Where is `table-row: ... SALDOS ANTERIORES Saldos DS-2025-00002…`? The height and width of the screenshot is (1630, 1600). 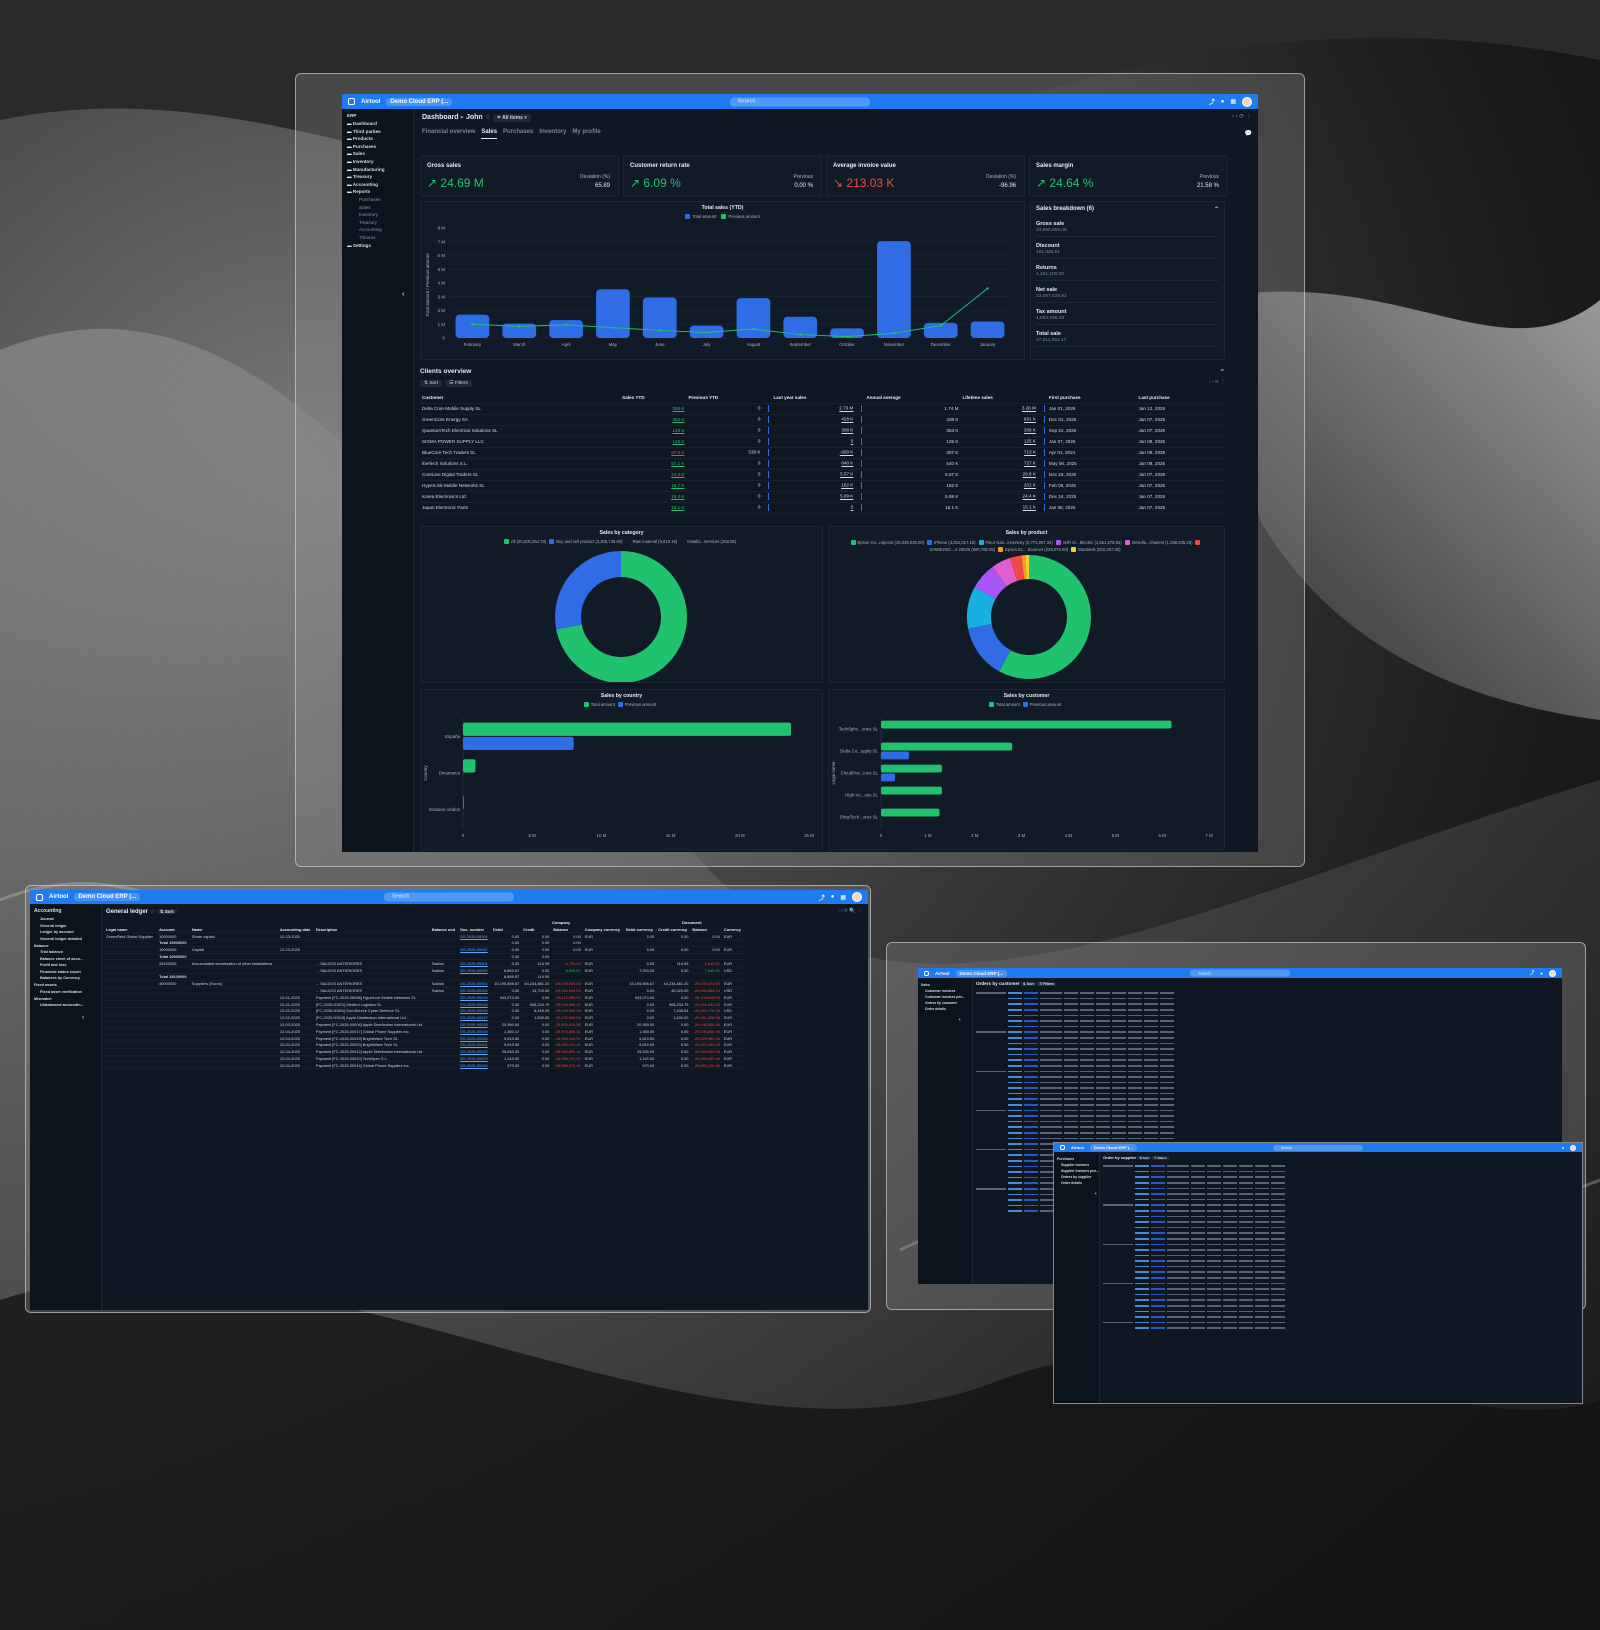
table-row: ... SALDOS ANTERIORES Saldos DS-2025-00002… is located at coordinates (424, 970).